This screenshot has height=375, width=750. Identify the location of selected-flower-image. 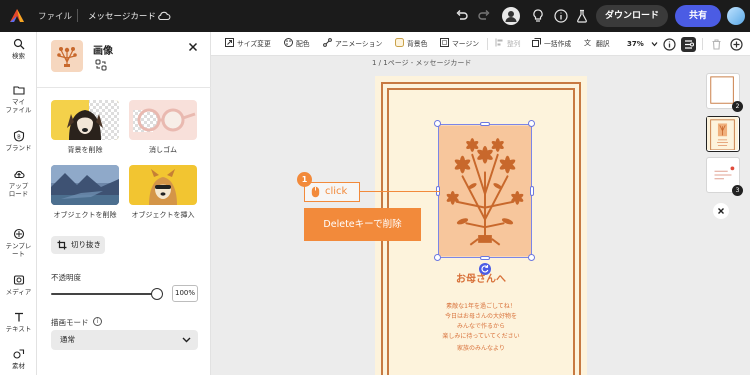
(485, 191).